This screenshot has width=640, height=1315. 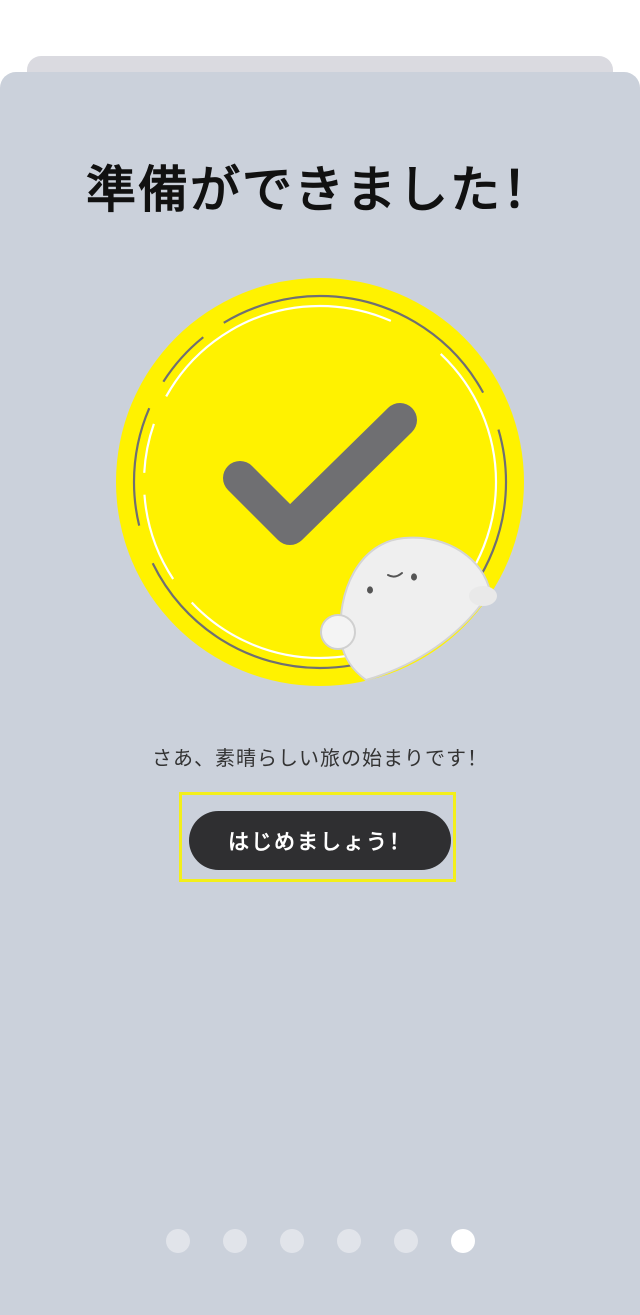 I want to click on start-button: はじめましょう！, so click(x=320, y=840).